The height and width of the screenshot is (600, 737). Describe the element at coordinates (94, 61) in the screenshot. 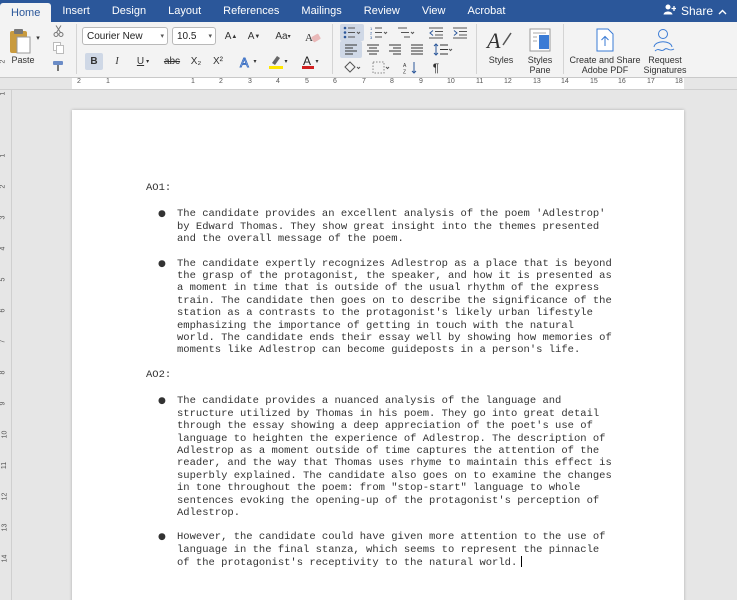

I see `bold-button: B` at that location.